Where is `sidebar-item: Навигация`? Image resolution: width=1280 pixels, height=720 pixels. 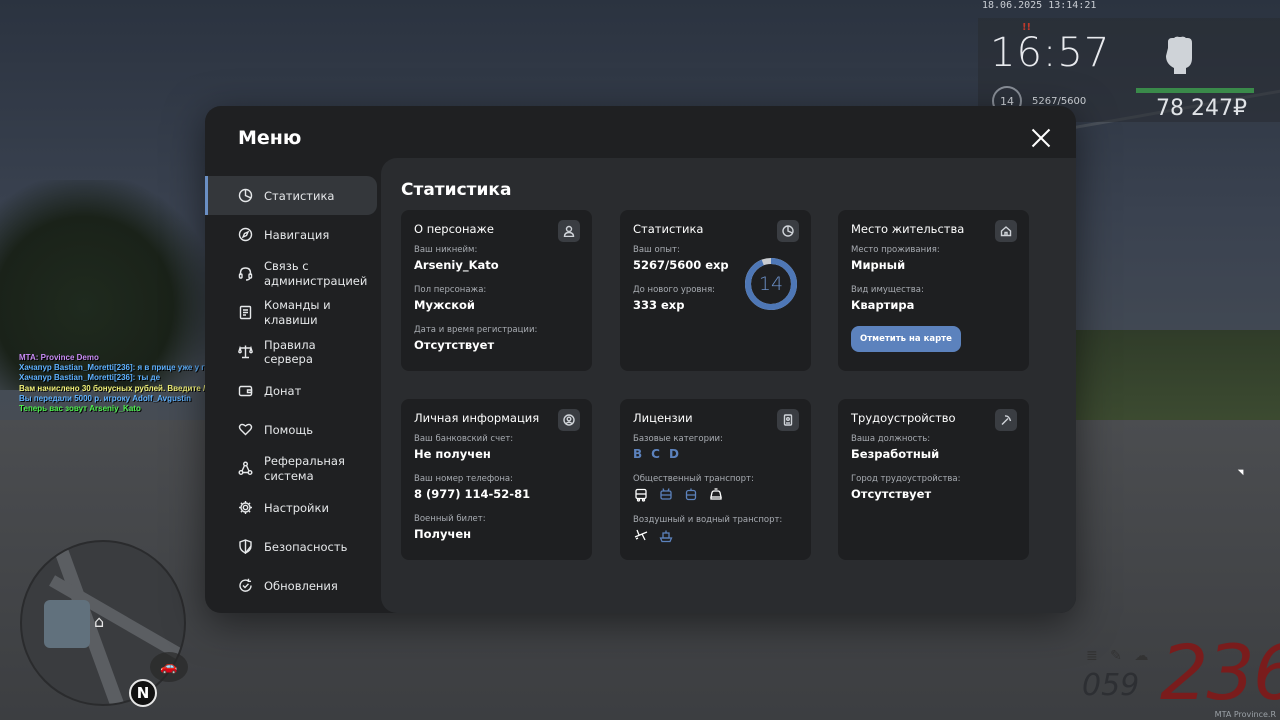 sidebar-item: Навигация is located at coordinates (291, 234).